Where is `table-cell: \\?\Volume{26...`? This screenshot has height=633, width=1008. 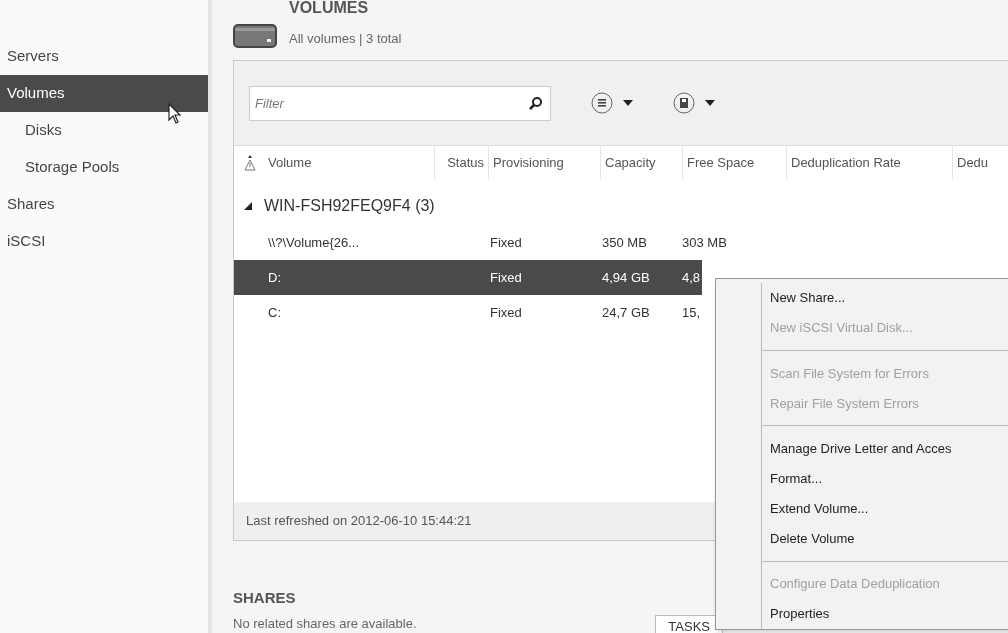
table-cell: \\?\Volume{26... is located at coordinates (314, 242).